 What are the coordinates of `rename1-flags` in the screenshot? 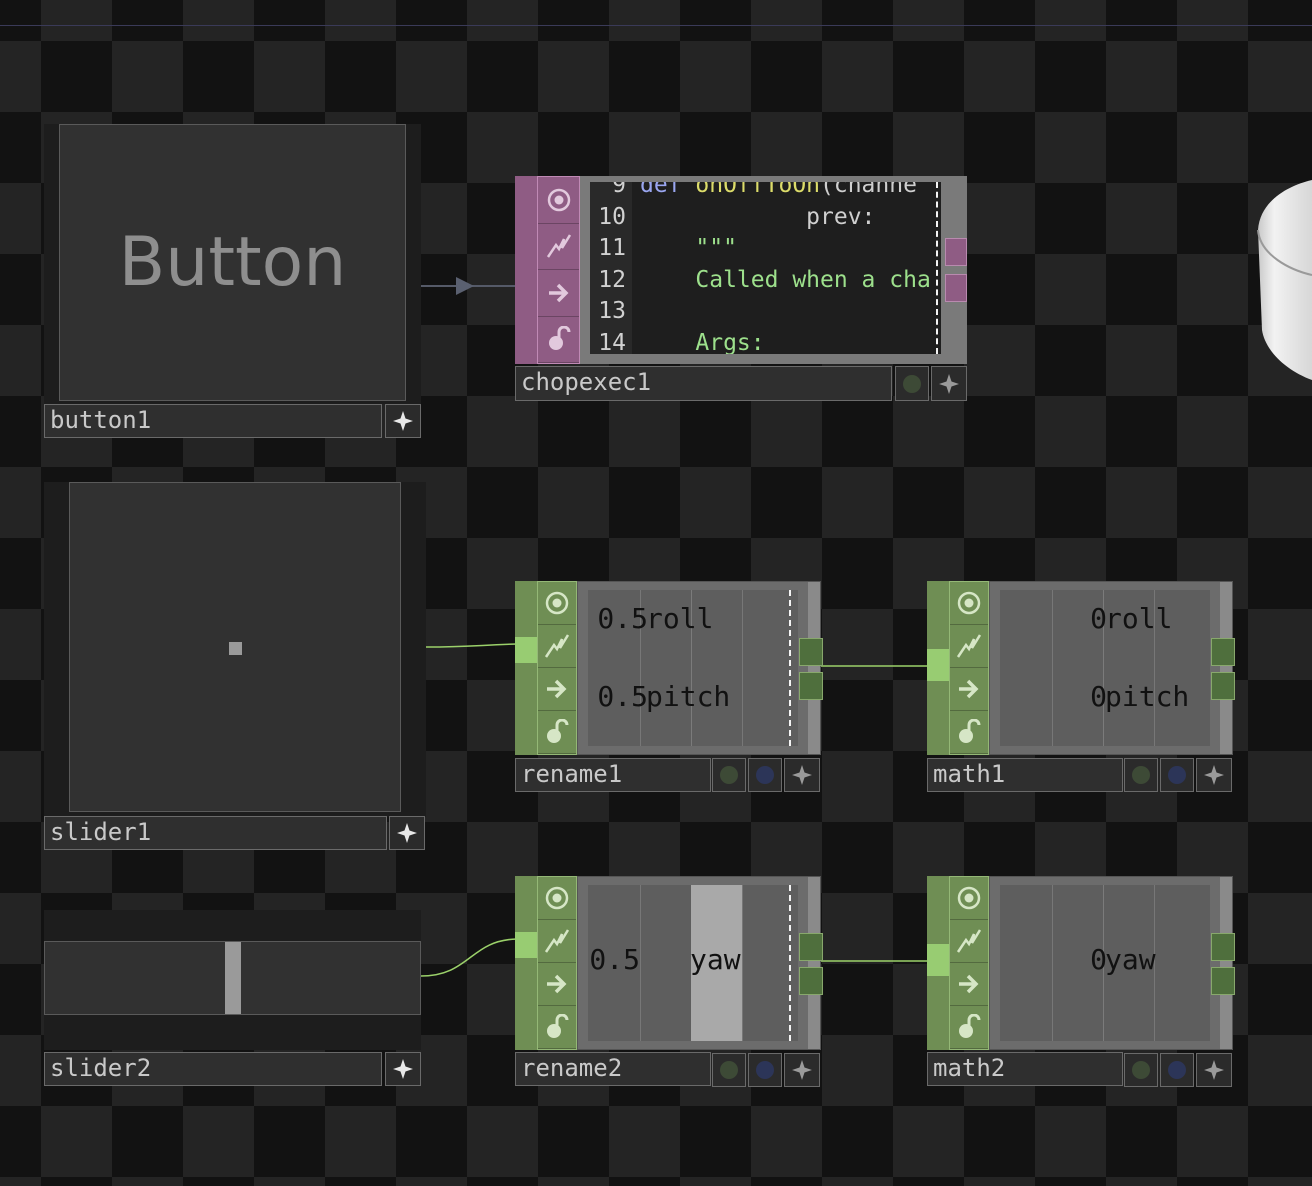 It's located at (557, 668).